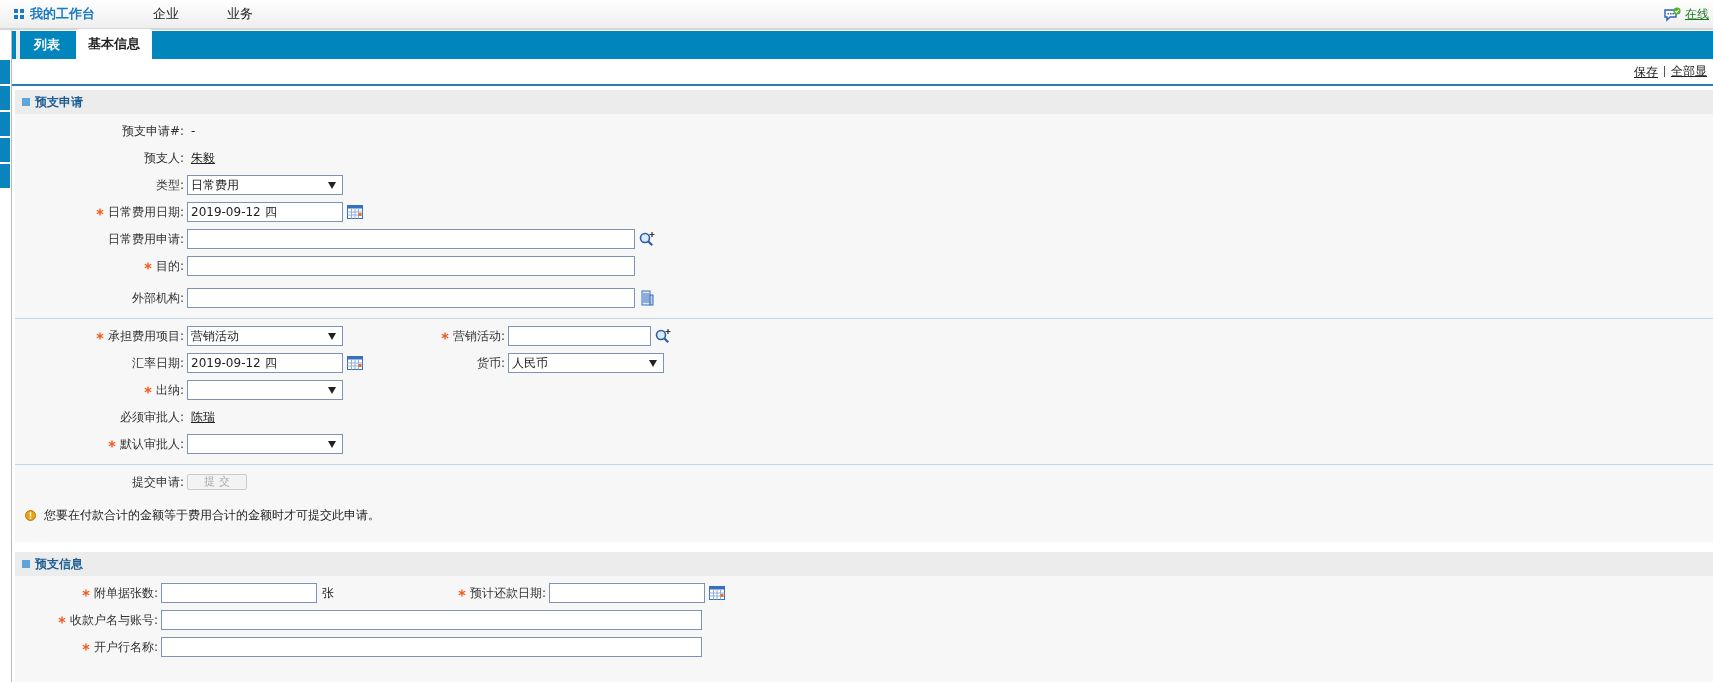  Describe the element at coordinates (265, 185) in the screenshot. I see `dropdown: 日常费用` at that location.